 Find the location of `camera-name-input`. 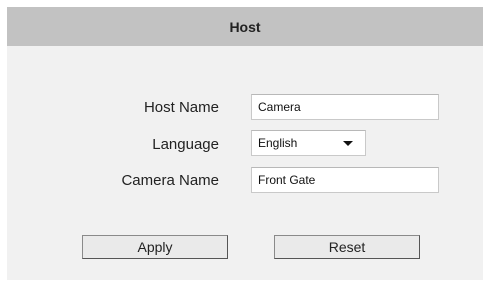

camera-name-input is located at coordinates (345, 180).